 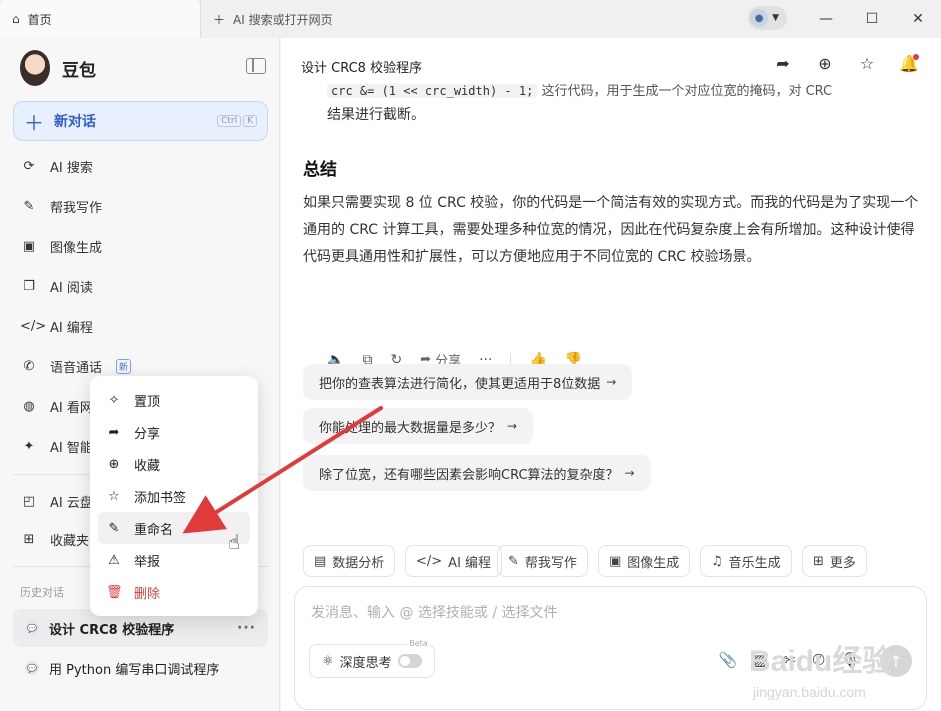 I want to click on menu-item-label: 删除, so click(x=147, y=594).